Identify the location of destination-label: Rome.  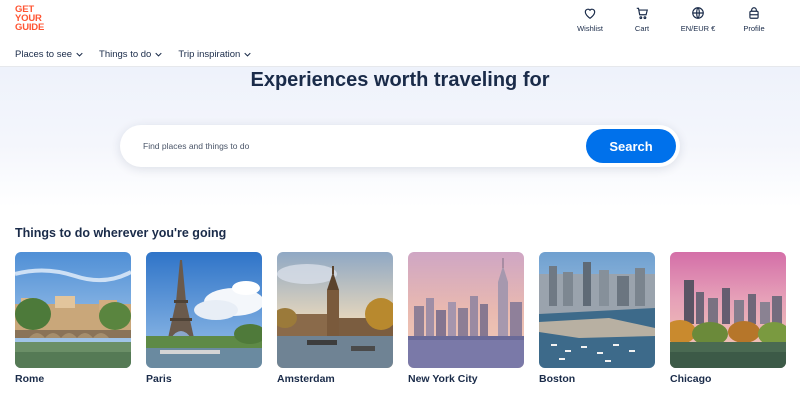
(30, 379).